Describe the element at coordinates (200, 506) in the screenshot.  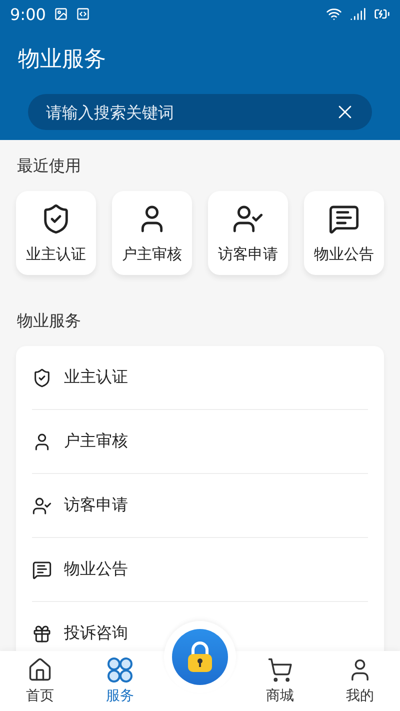
I see `service-item: 访客申请` at that location.